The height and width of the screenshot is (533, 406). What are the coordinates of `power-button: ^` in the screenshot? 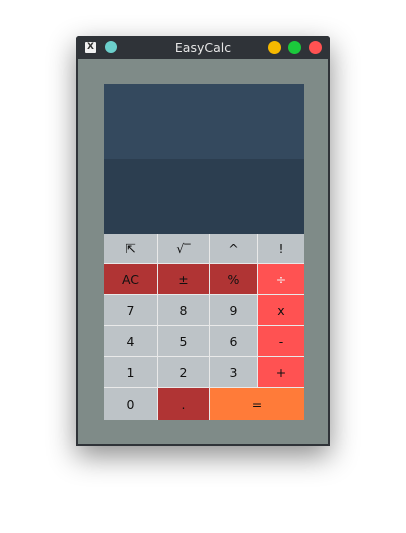 It's located at (234, 249).